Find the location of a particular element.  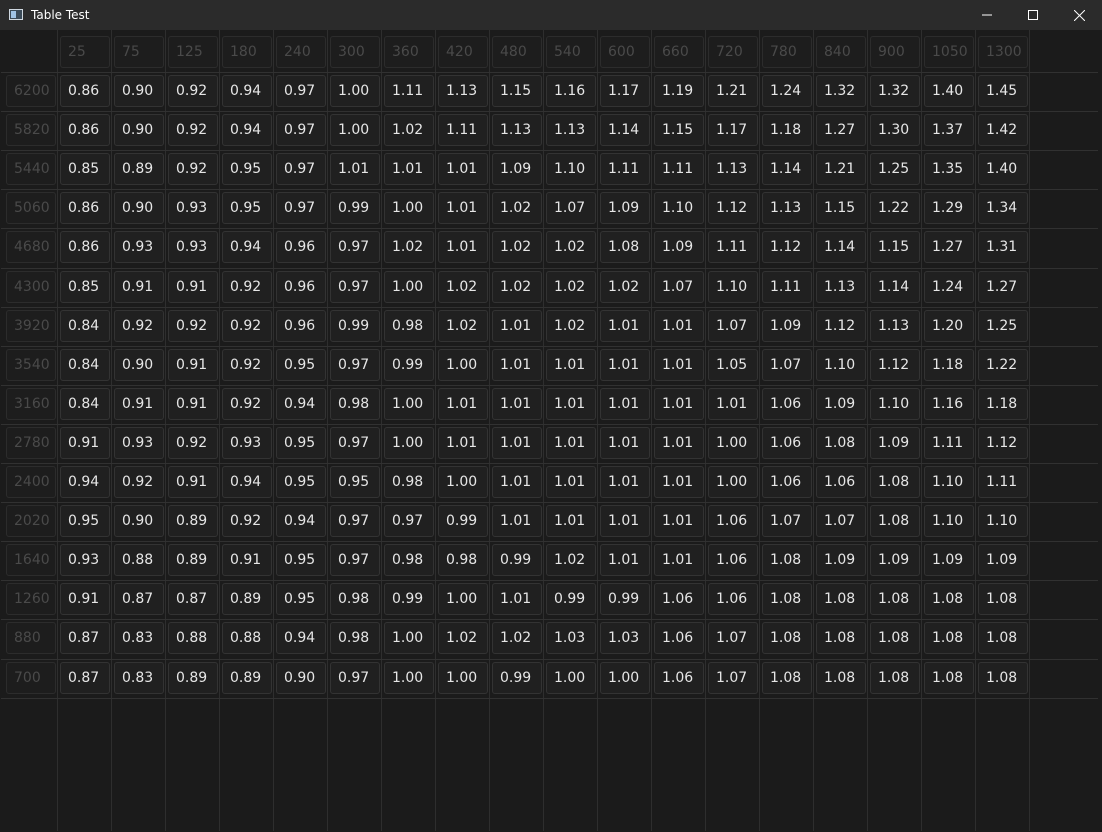

table-cell: 1.16 is located at coordinates (949, 404).